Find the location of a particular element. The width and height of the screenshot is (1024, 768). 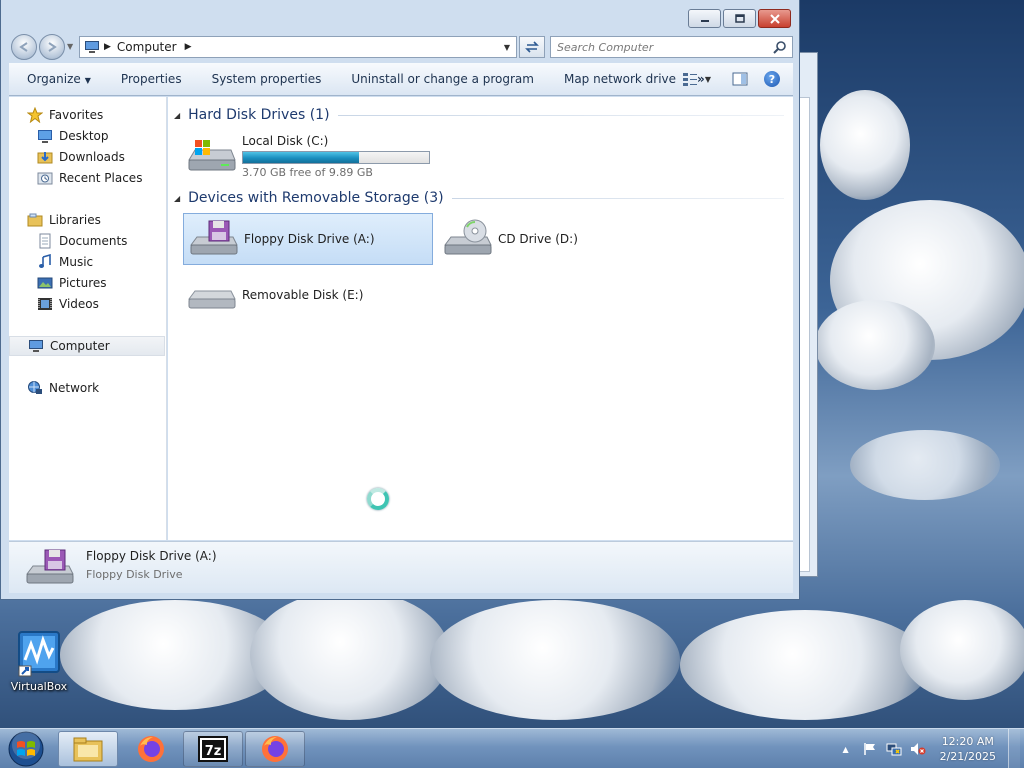

hard-disk-icon is located at coordinates (212, 155).